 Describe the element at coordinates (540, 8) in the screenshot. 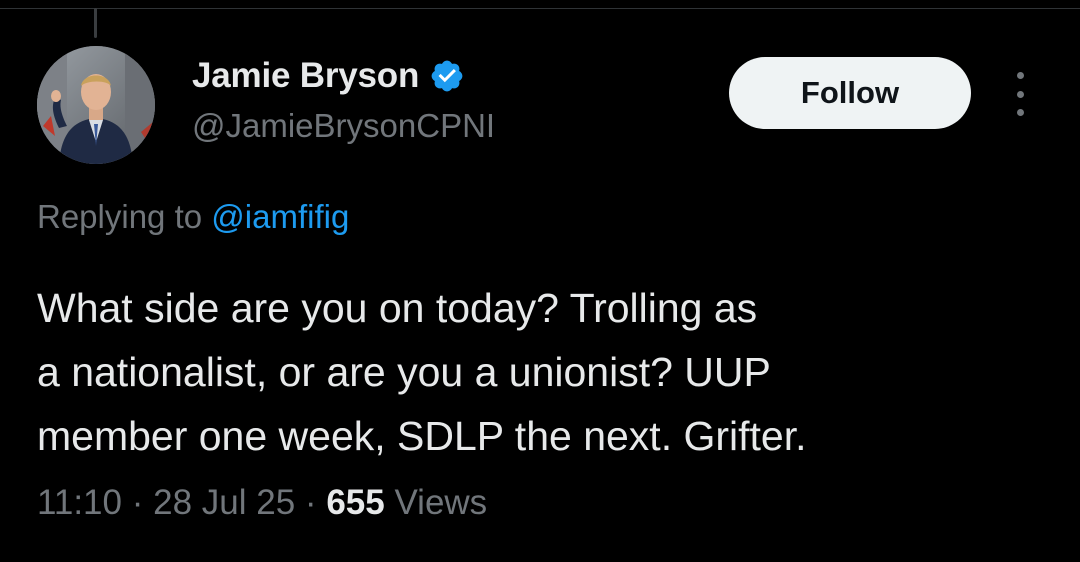

I see `top-divider` at that location.